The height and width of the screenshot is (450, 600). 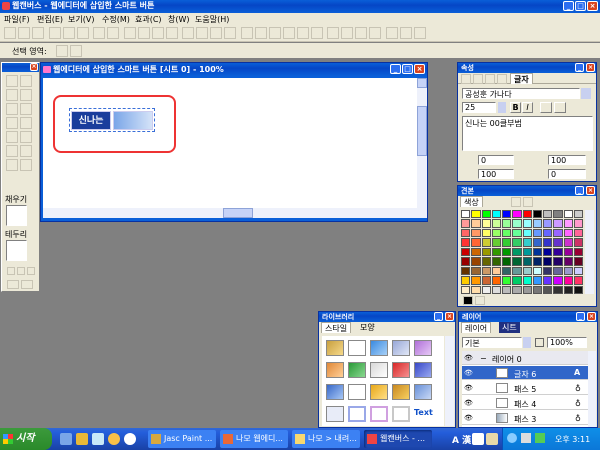 I want to click on tray-icon, so click(x=478, y=439).